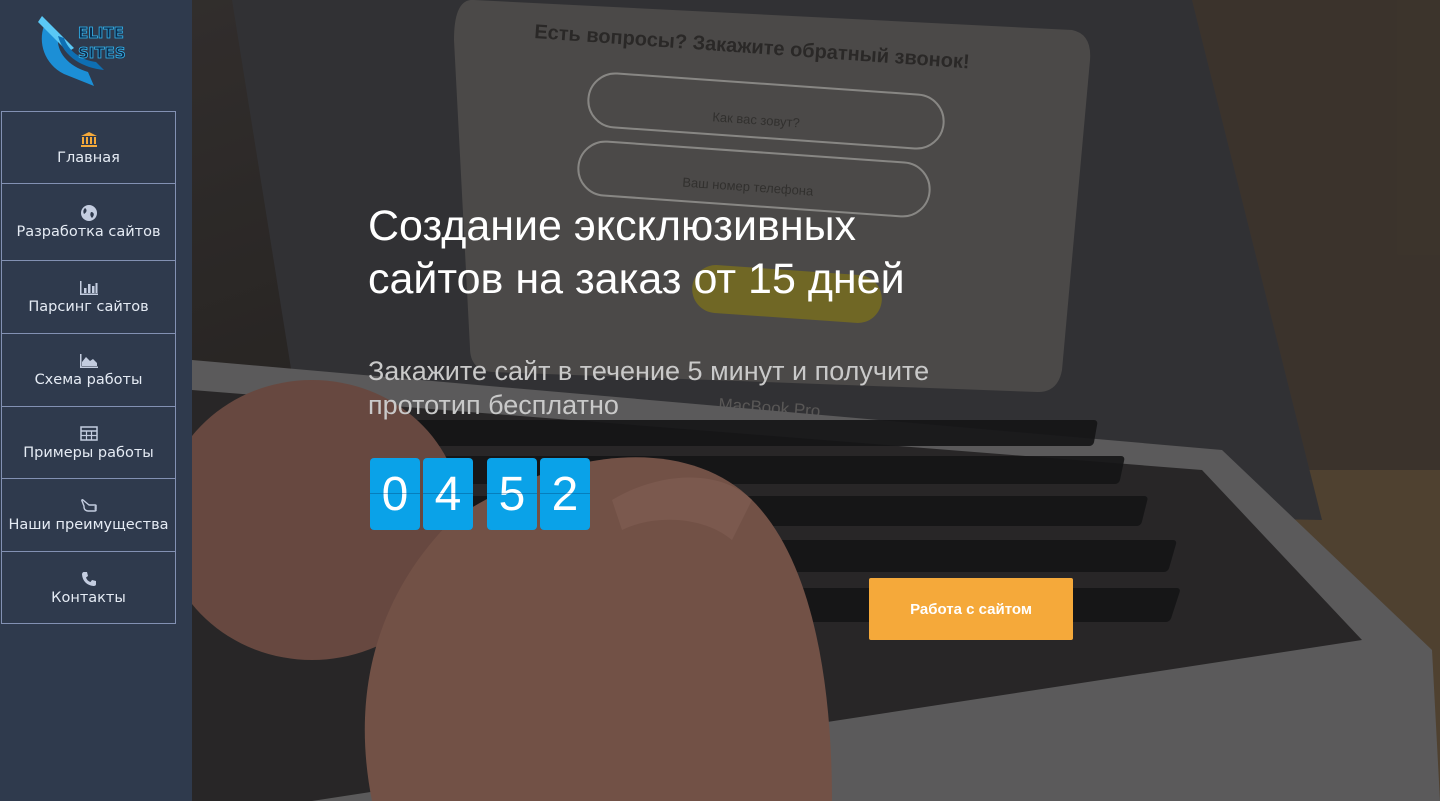  What do you see at coordinates (88, 452) in the screenshot?
I see `sidebar-item-label: Примеры работы` at bounding box center [88, 452].